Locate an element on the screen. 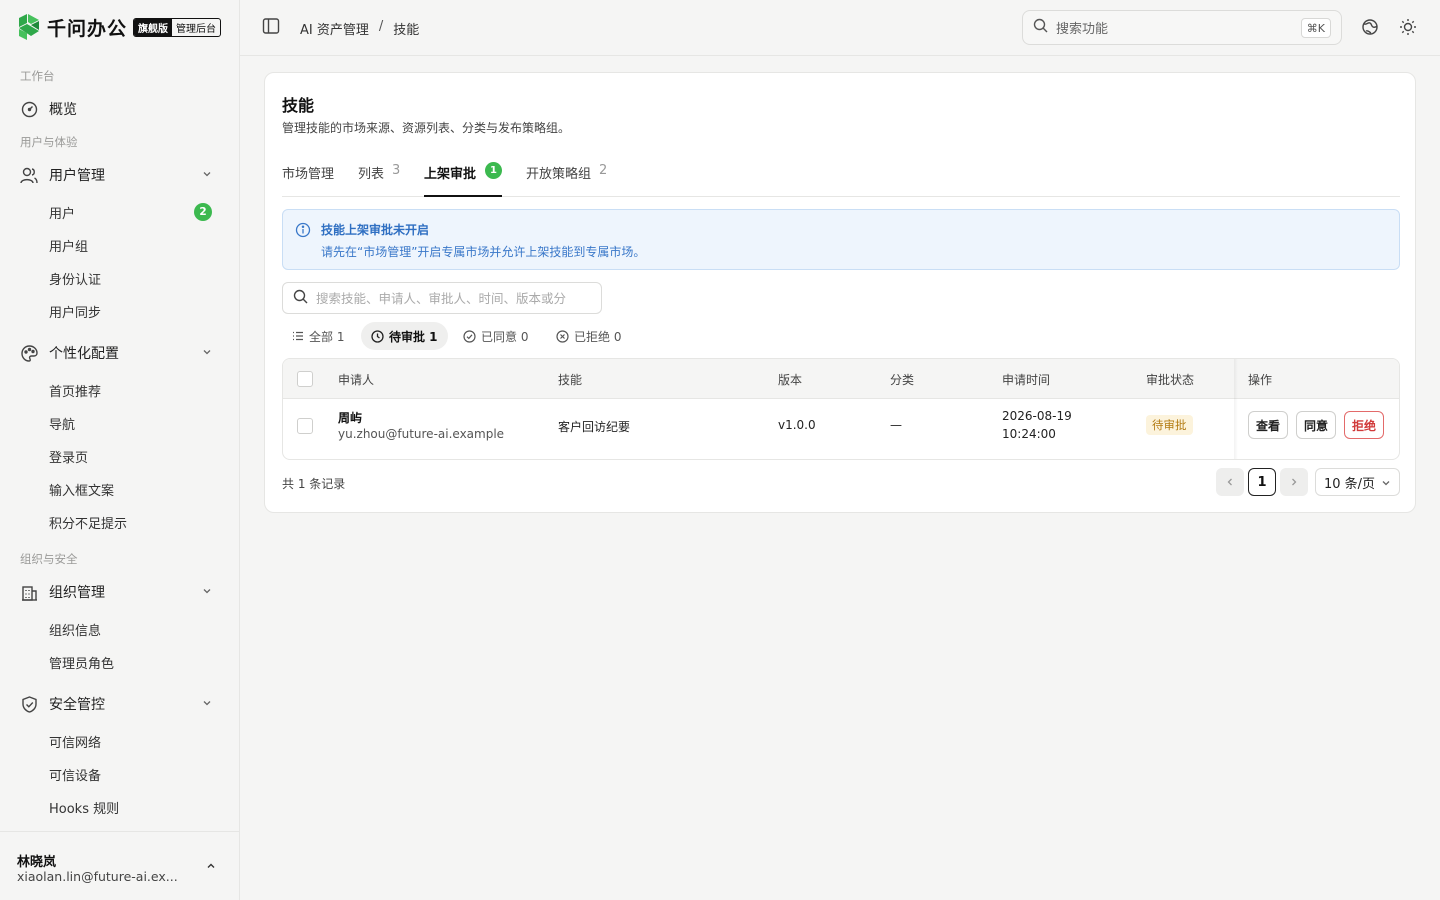 Image resolution: width=1440 pixels, height=900 pixels. x-circle-icon is located at coordinates (562, 336).